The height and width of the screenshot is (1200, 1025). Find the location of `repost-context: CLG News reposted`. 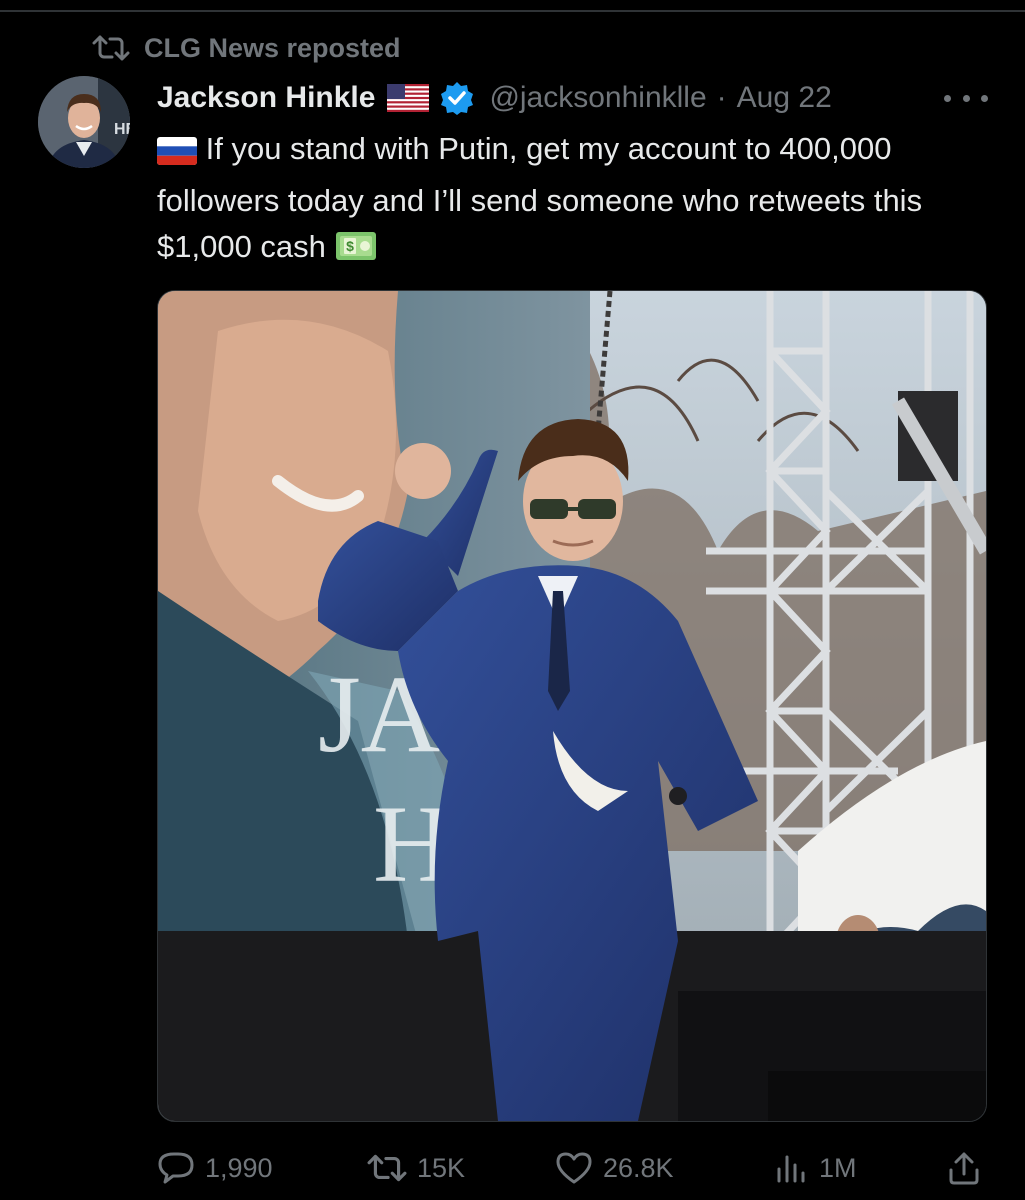

repost-context: CLG News reposted is located at coordinates (246, 48).